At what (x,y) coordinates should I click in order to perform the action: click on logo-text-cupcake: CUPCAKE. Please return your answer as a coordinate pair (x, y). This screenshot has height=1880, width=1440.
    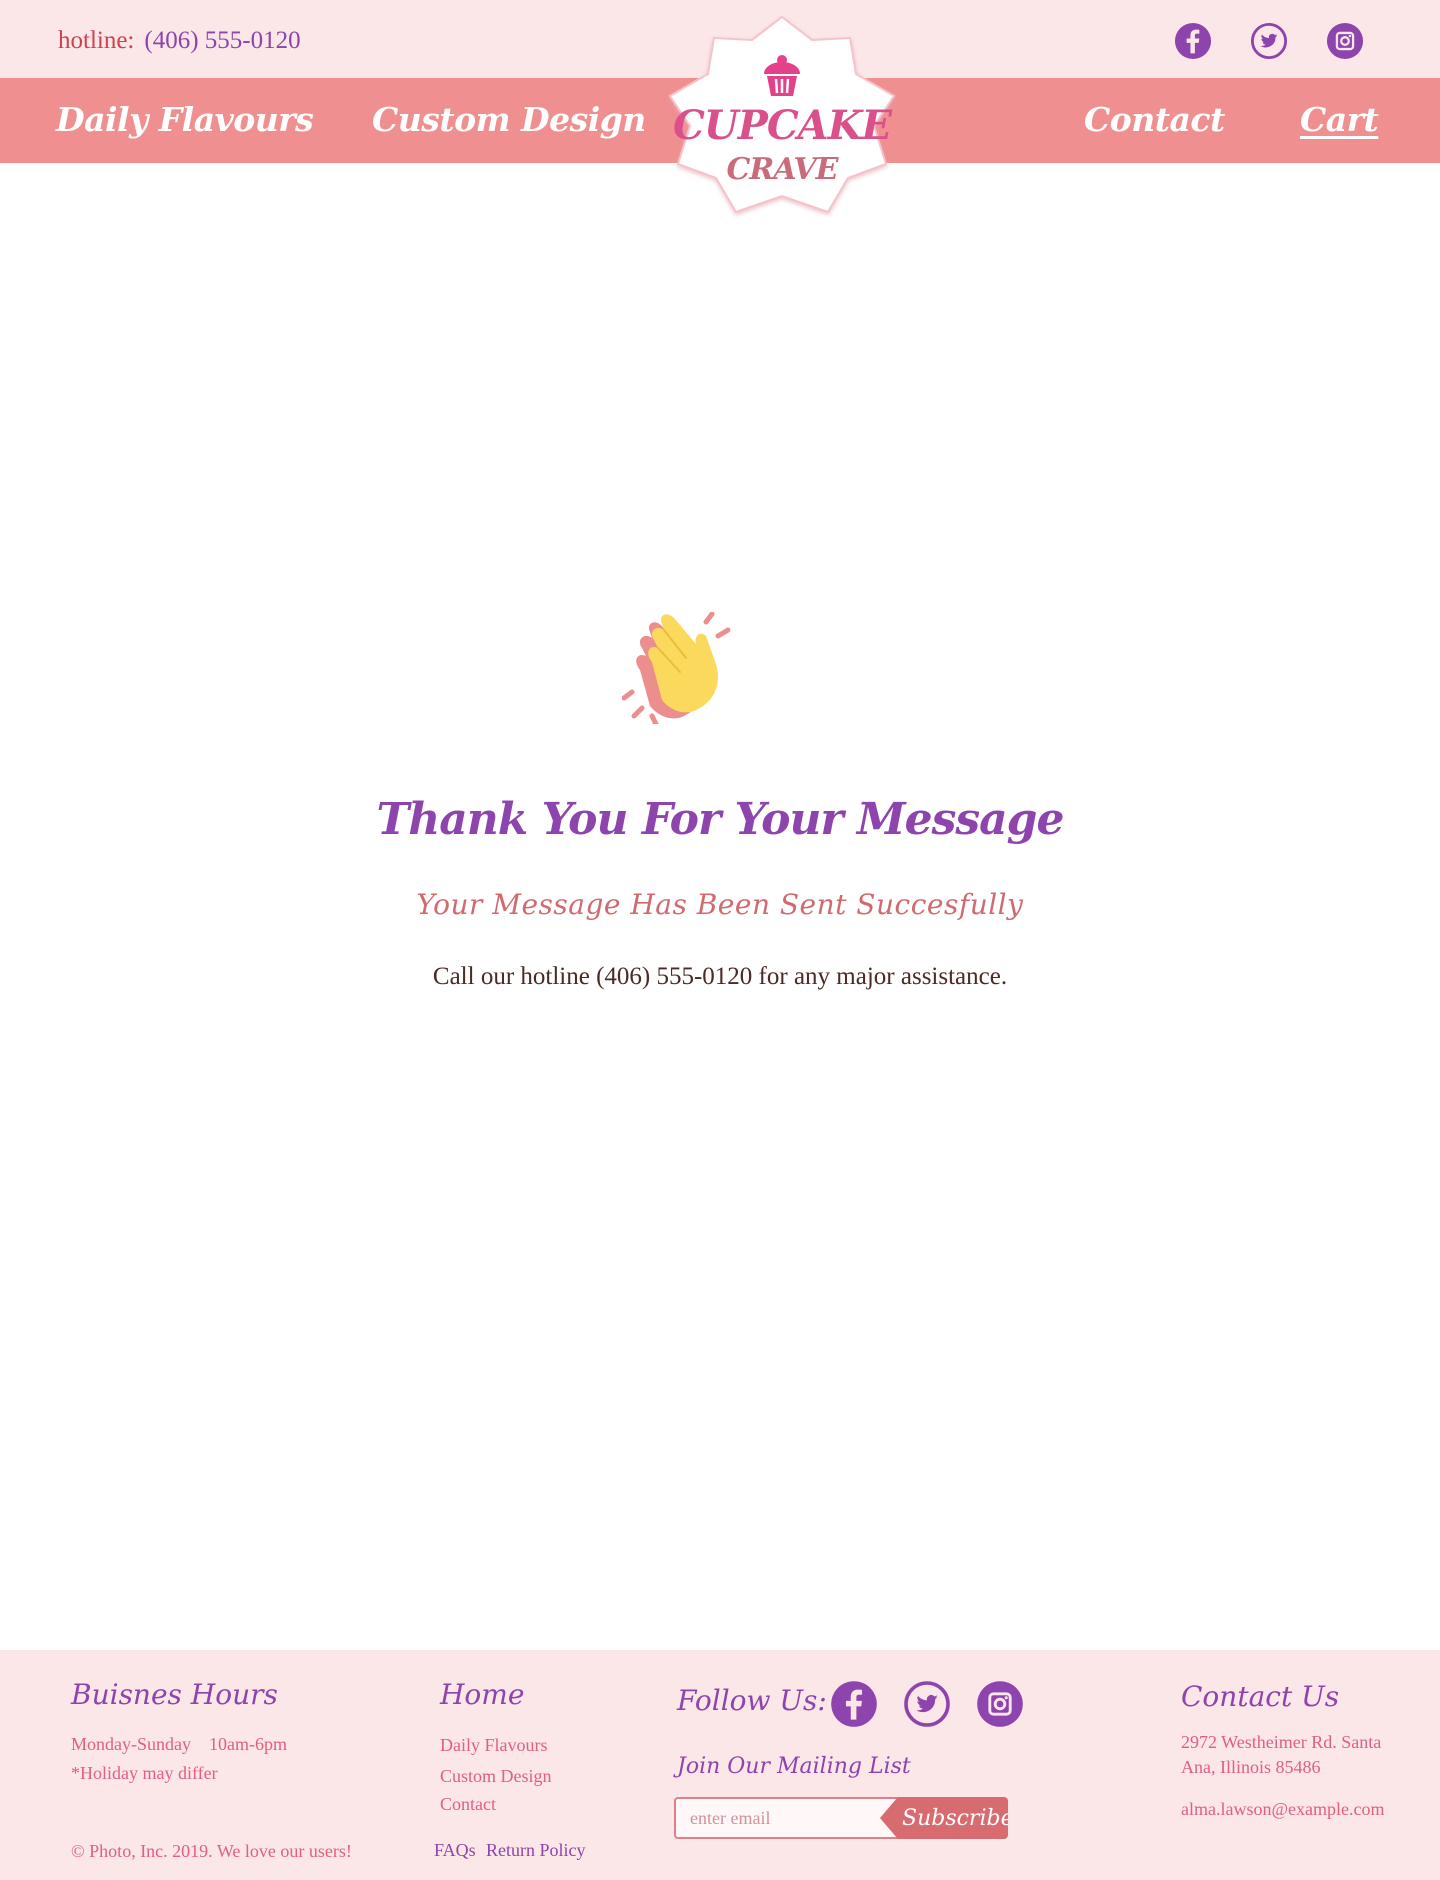
    Looking at the image, I should click on (782, 125).